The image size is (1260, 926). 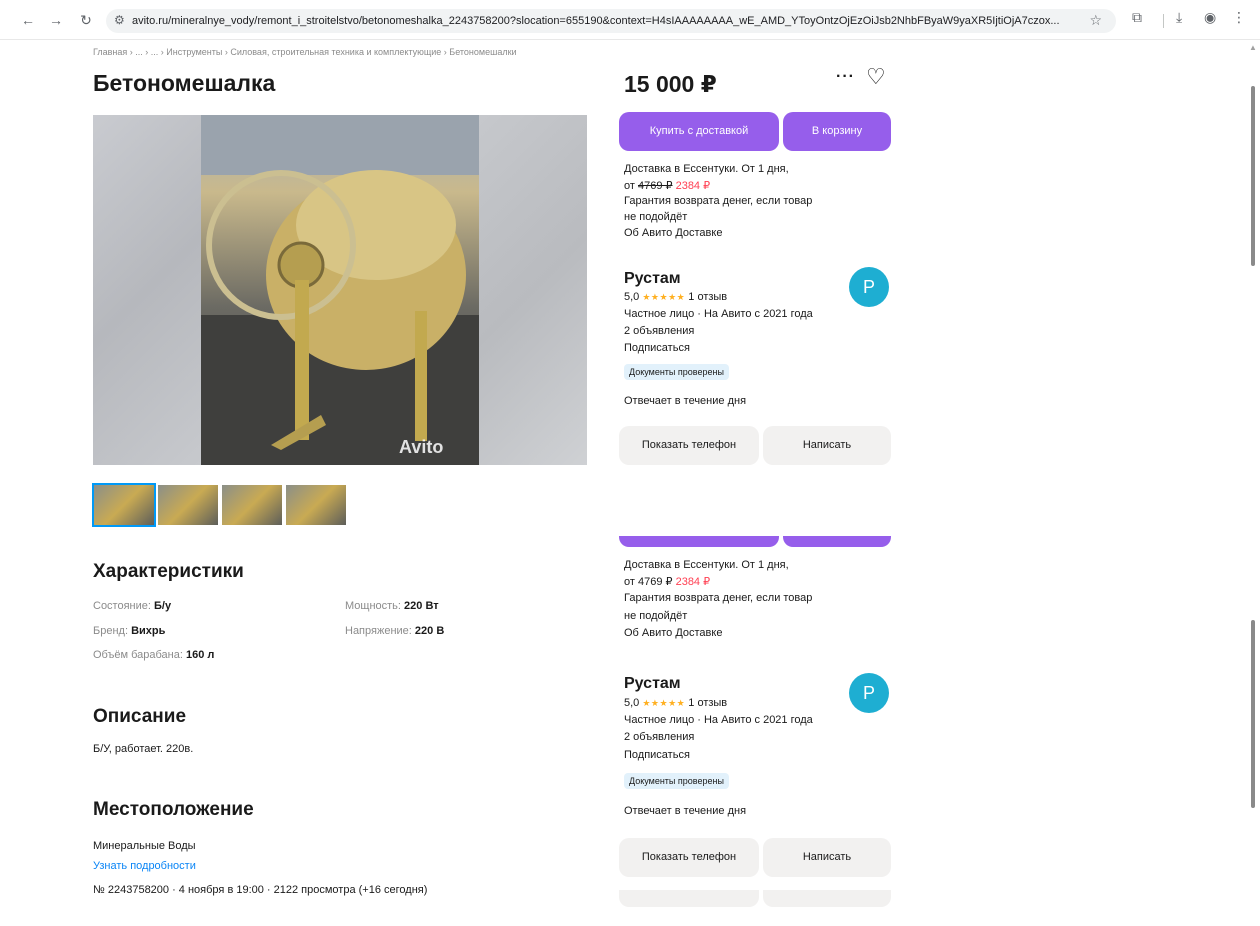 I want to click on avito-watermark: Avito, so click(x=421, y=447).